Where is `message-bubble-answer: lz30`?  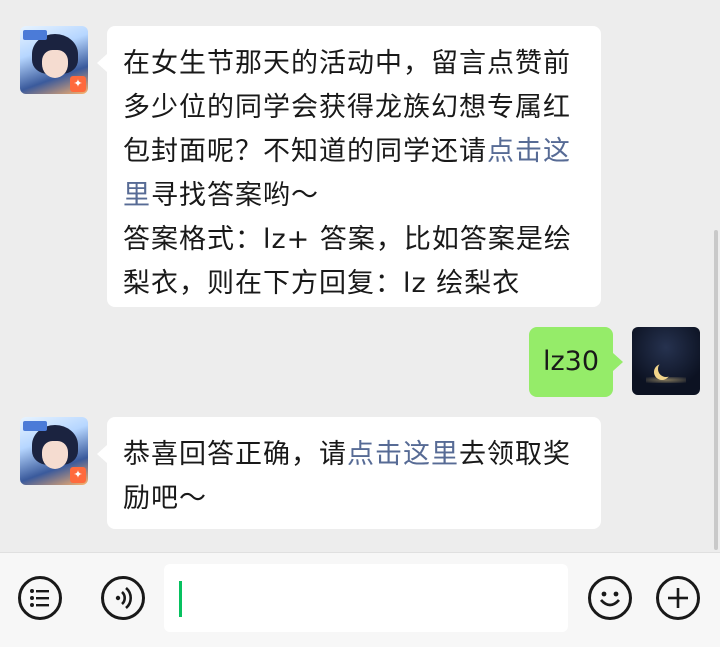 message-bubble-answer: lz30 is located at coordinates (576, 362).